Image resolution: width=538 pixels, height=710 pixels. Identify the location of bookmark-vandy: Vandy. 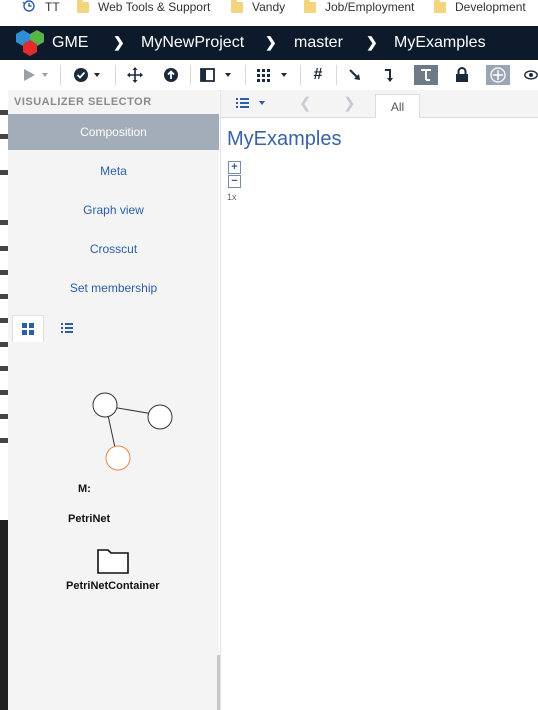
(258, 7).